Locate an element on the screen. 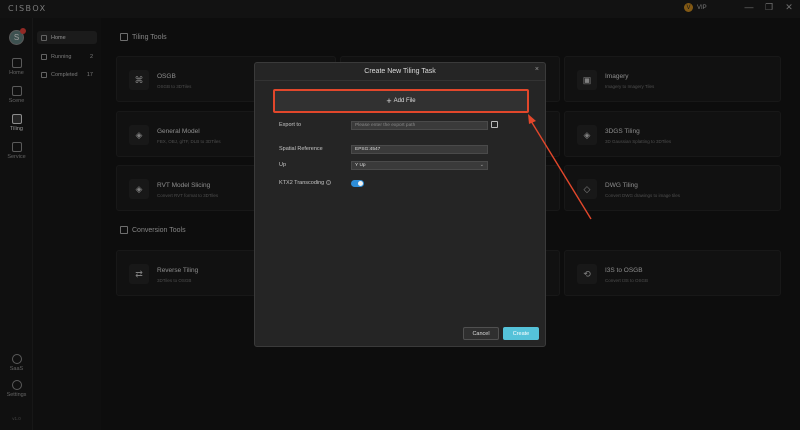 The width and height of the screenshot is (800, 430). folder-icon is located at coordinates (494, 124).